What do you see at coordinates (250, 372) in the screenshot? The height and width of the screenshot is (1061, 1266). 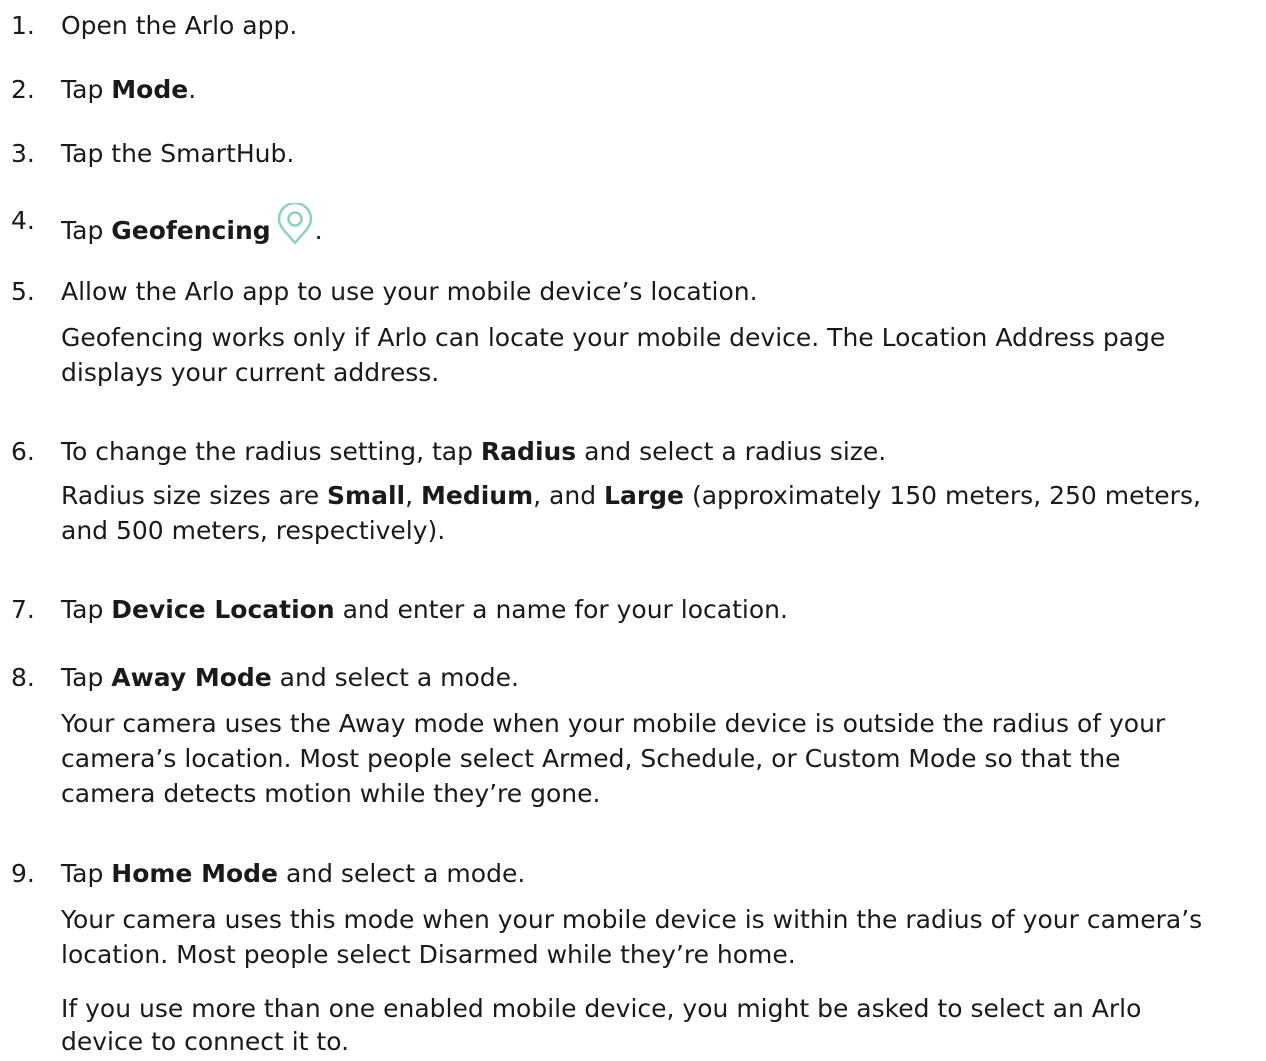 I see `step-note: displays your current address.` at bounding box center [250, 372].